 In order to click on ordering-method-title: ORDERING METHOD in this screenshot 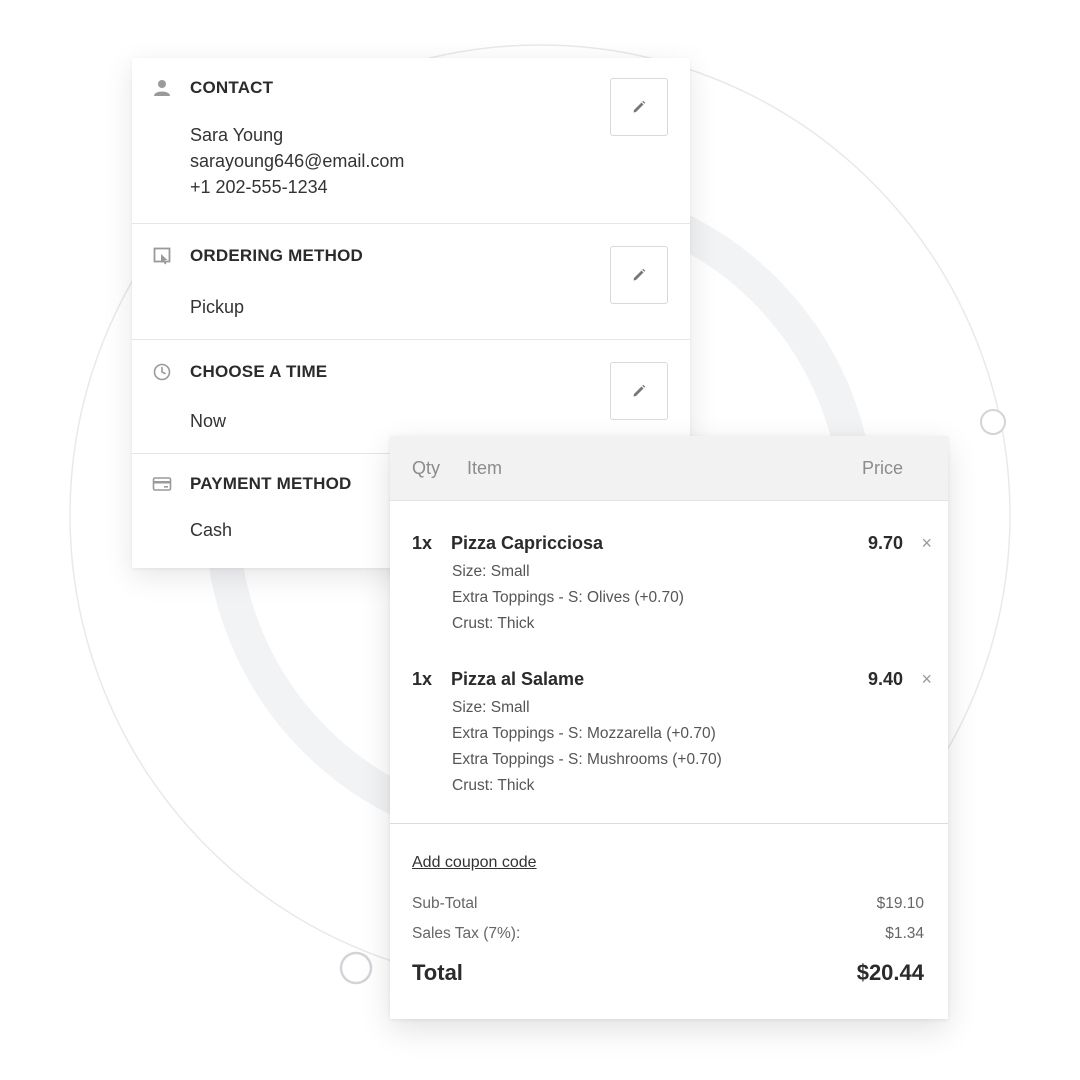, I will do `click(276, 255)`.